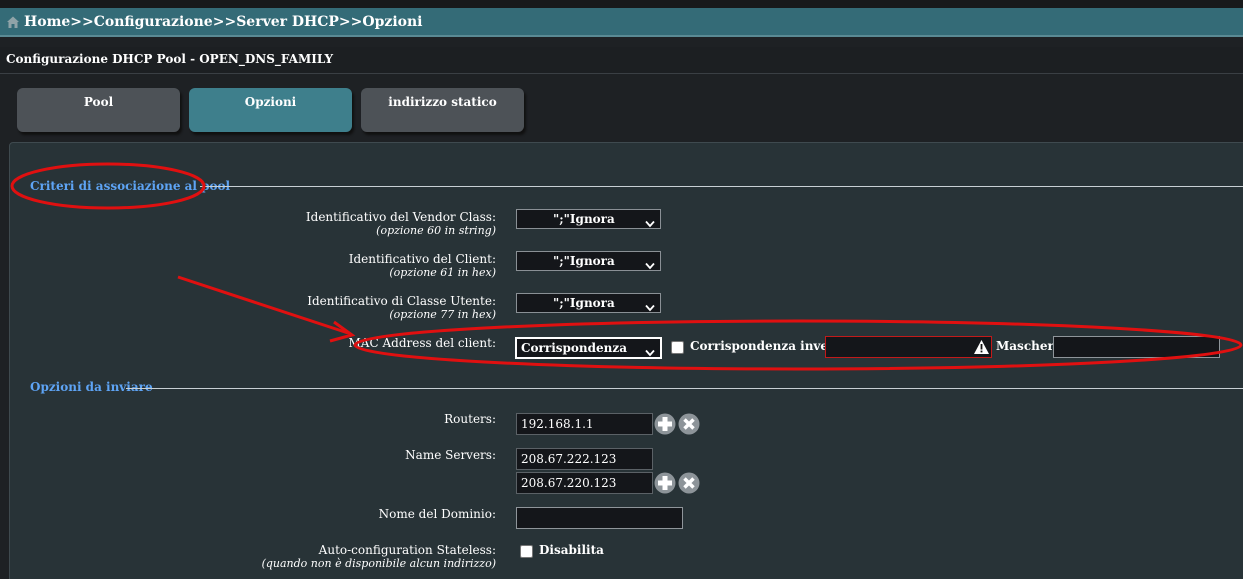 The width and height of the screenshot is (1243, 579). What do you see at coordinates (574, 348) in the screenshot?
I see `mac-match-value: Corrispondenza` at bounding box center [574, 348].